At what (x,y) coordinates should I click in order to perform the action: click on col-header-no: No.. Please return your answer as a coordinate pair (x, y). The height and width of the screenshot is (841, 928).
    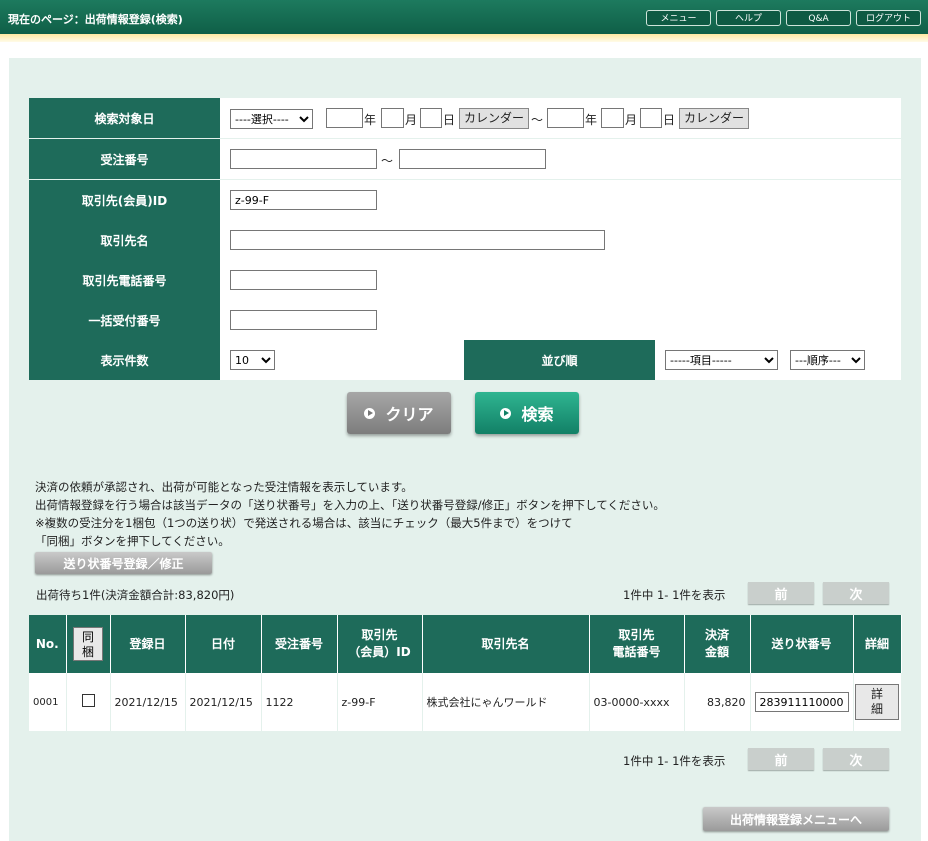
    Looking at the image, I should click on (48, 644).